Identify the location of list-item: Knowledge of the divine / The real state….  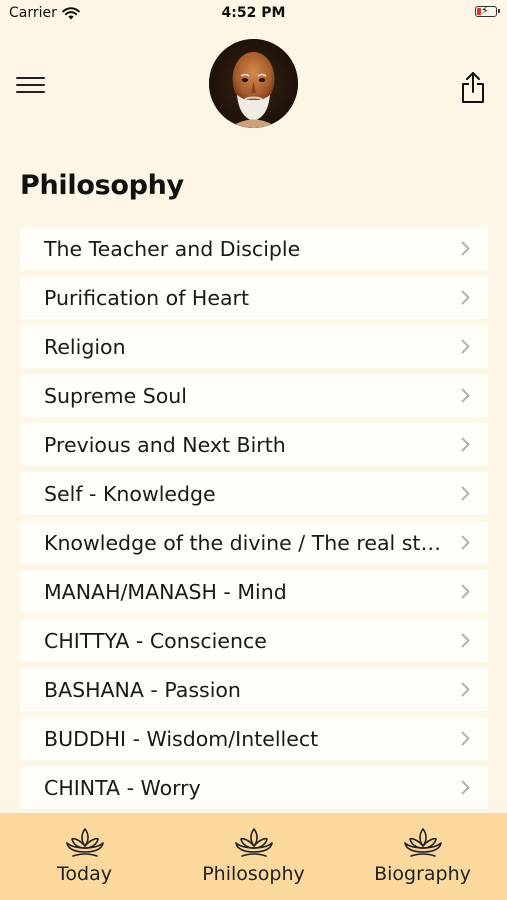
(254, 542).